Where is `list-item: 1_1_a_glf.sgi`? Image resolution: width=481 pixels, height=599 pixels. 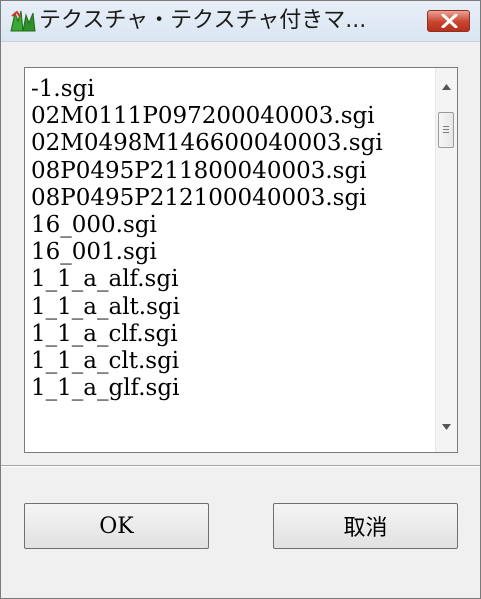 list-item: 1_1_a_glf.sgi is located at coordinates (231, 388).